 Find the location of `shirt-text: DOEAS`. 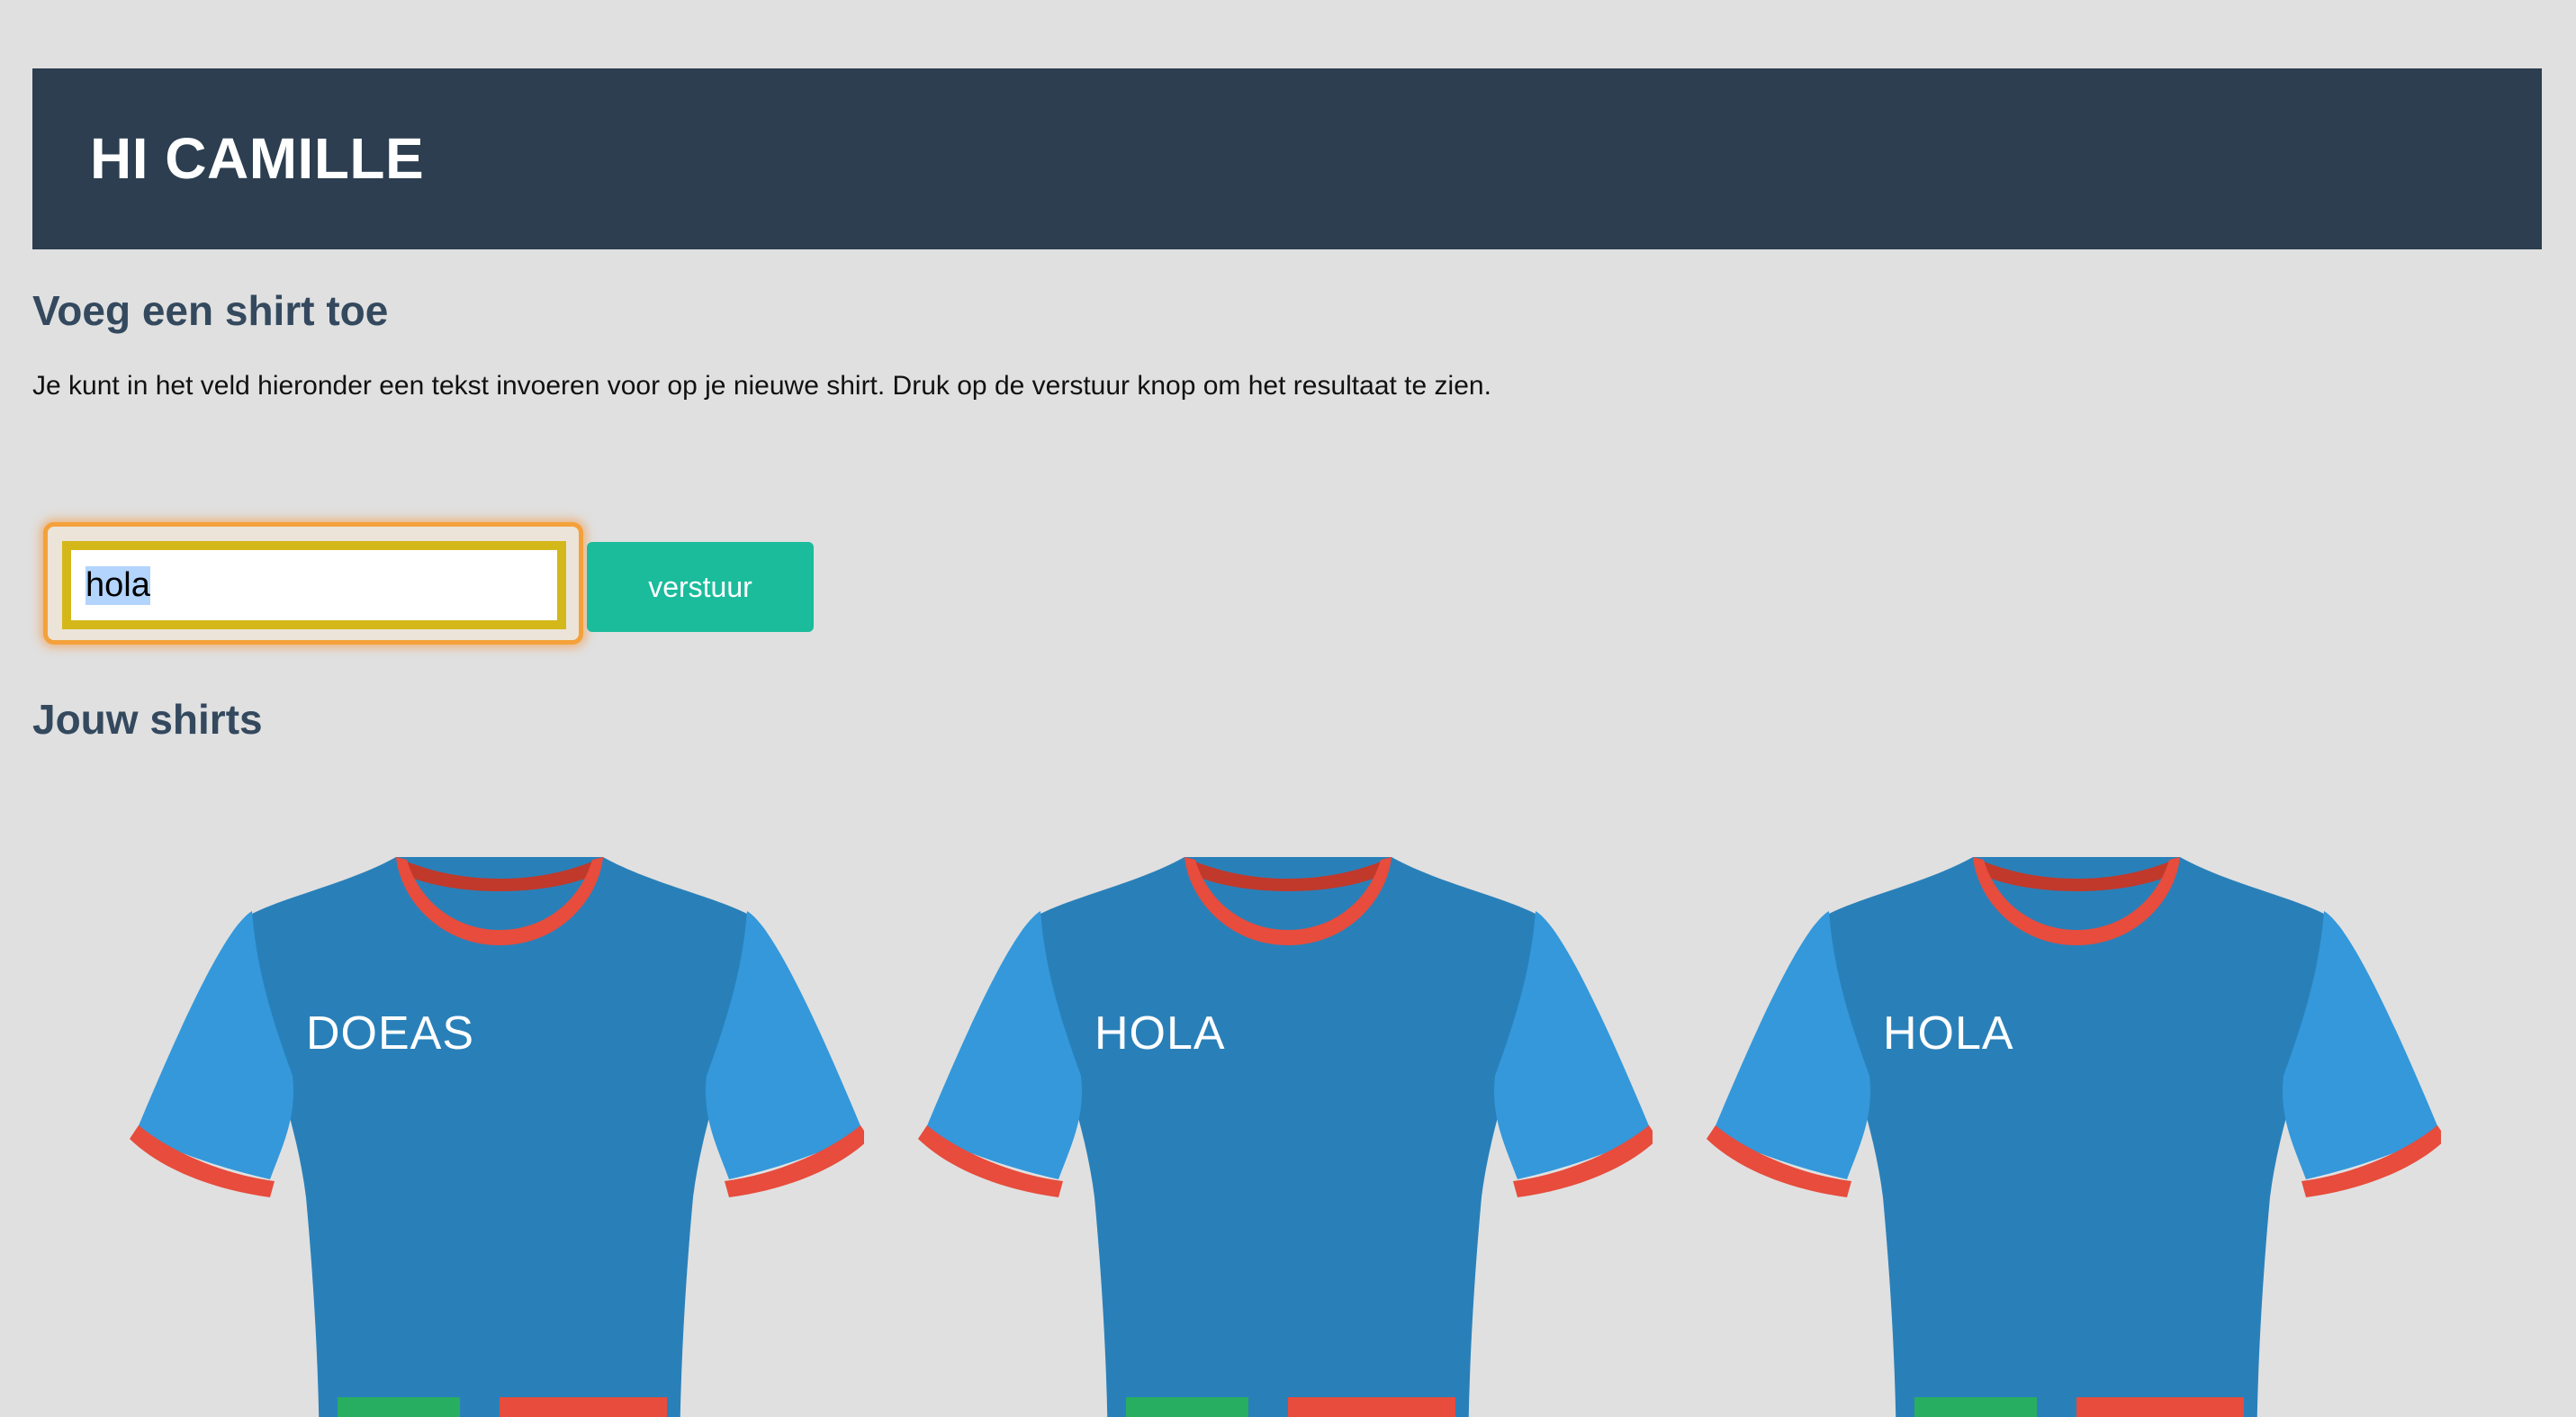

shirt-text: DOEAS is located at coordinates (390, 1033).